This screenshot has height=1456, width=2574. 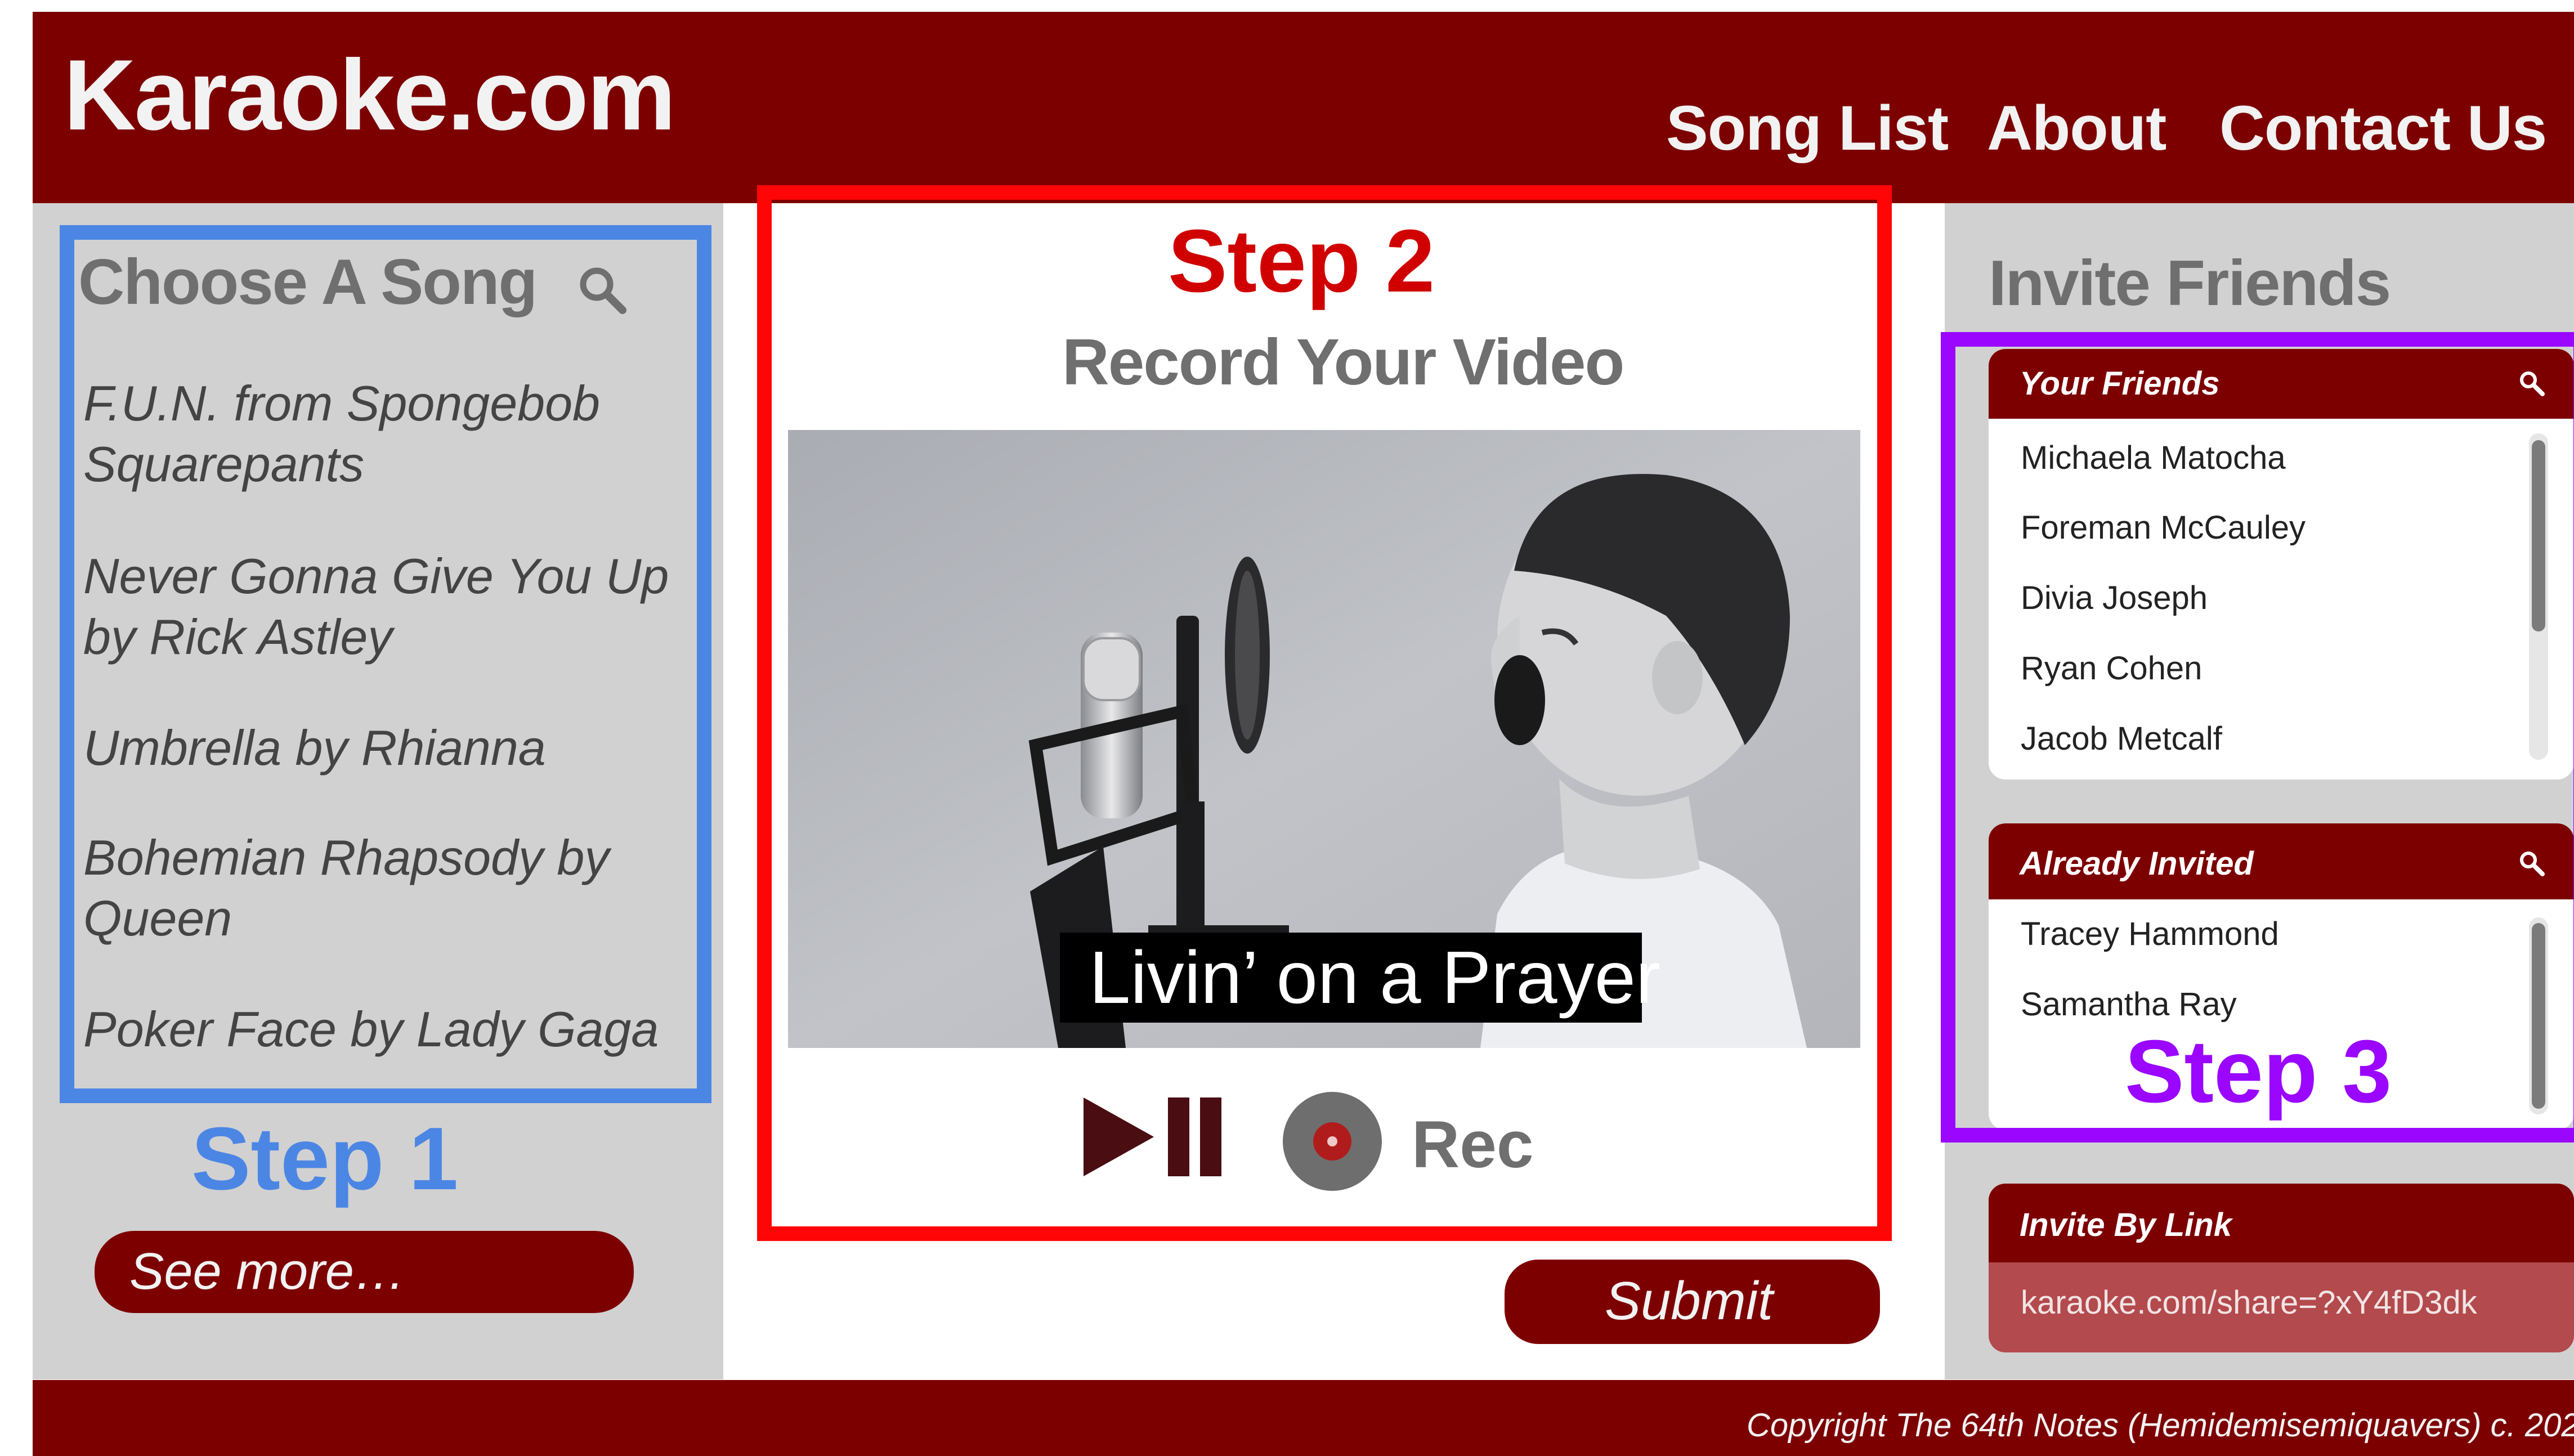 I want to click on nav-about: About, so click(x=2076, y=128).